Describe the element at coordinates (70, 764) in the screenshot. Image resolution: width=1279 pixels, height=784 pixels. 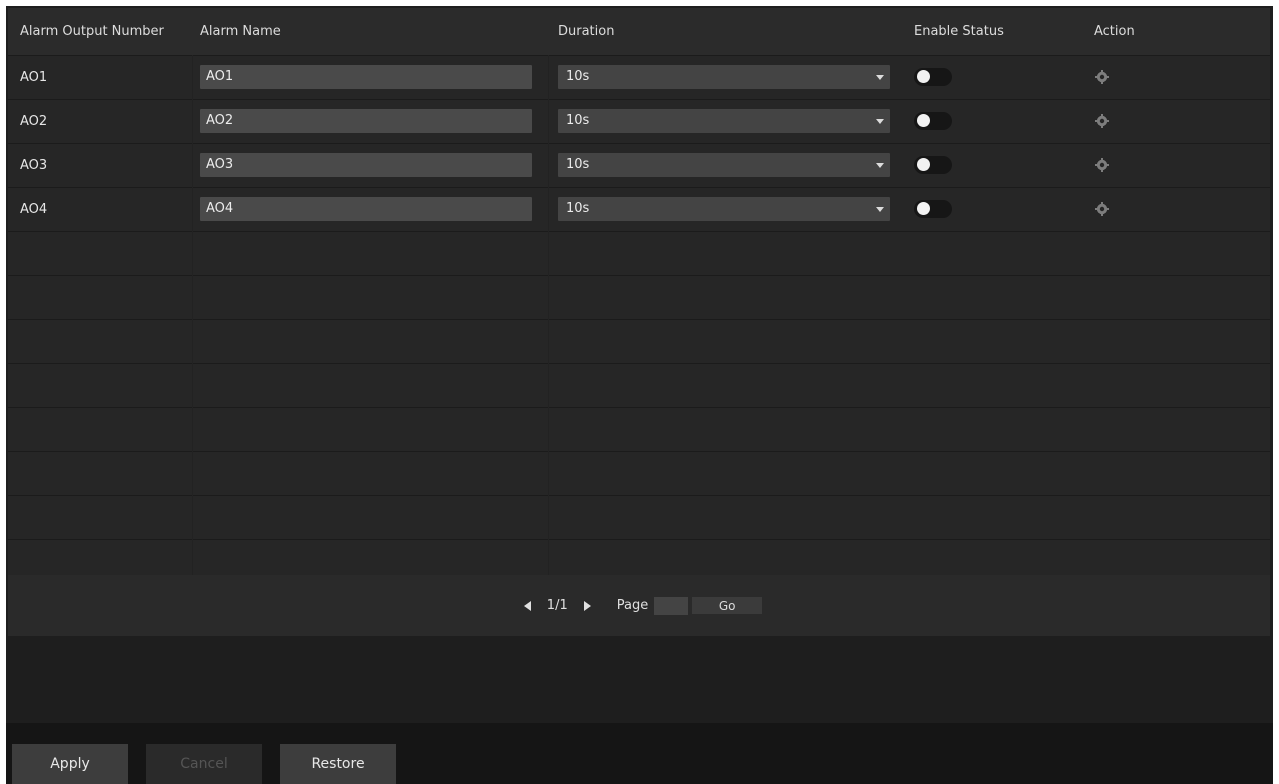
I see `apply-button: Apply` at that location.